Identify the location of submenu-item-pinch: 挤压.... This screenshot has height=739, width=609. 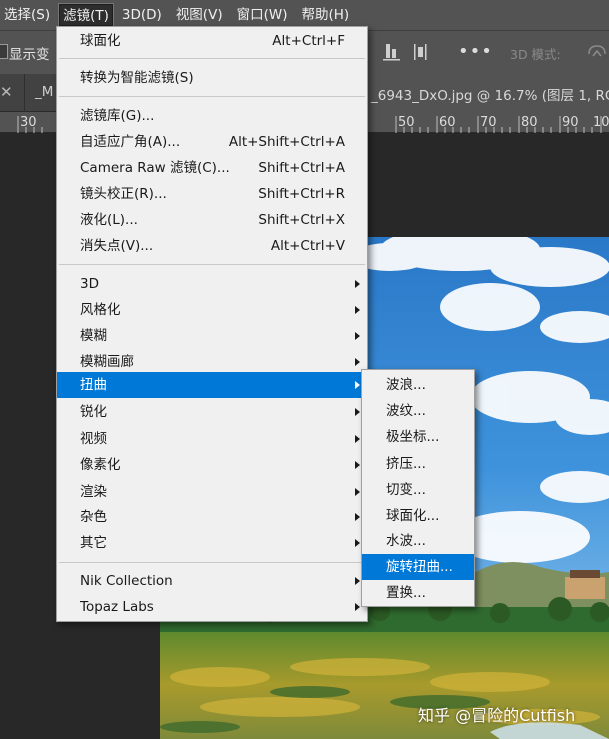
(418, 464).